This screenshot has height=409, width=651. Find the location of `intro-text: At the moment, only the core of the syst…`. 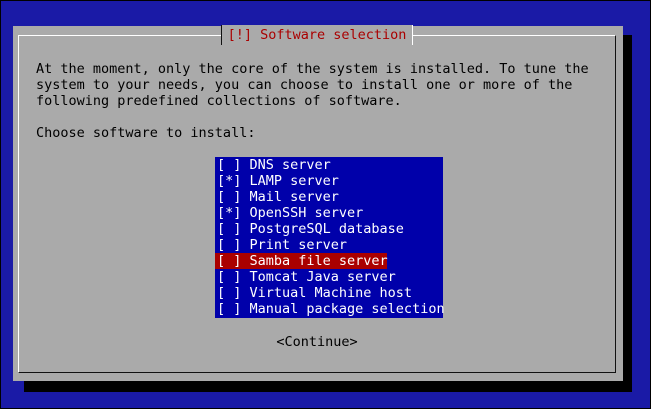

intro-text: At the moment, only the core of the syst… is located at coordinates (312, 85).